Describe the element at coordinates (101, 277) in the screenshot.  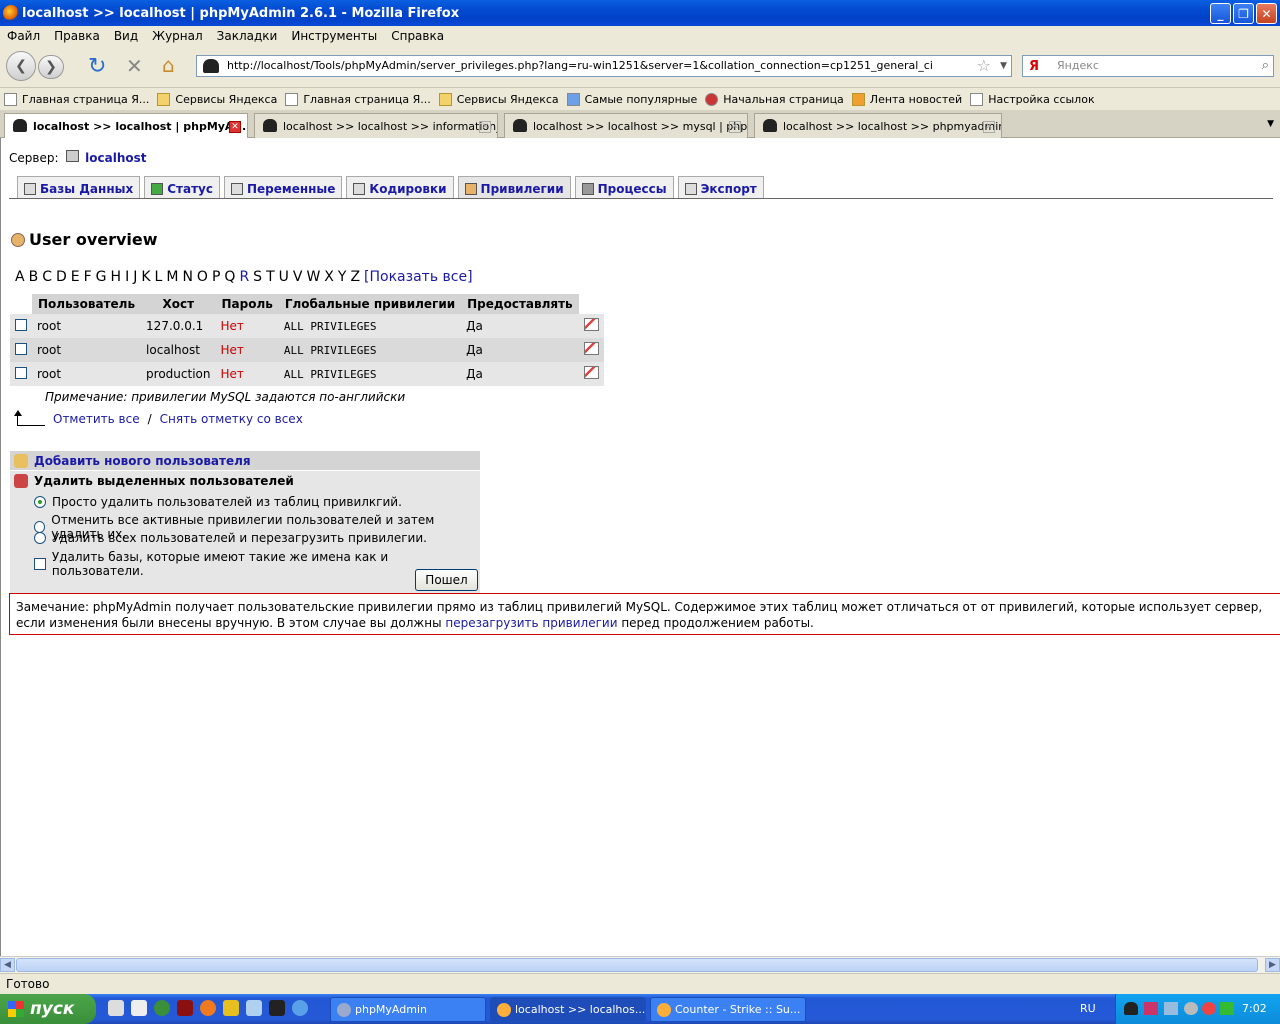
I see `letter-g: G` at that location.